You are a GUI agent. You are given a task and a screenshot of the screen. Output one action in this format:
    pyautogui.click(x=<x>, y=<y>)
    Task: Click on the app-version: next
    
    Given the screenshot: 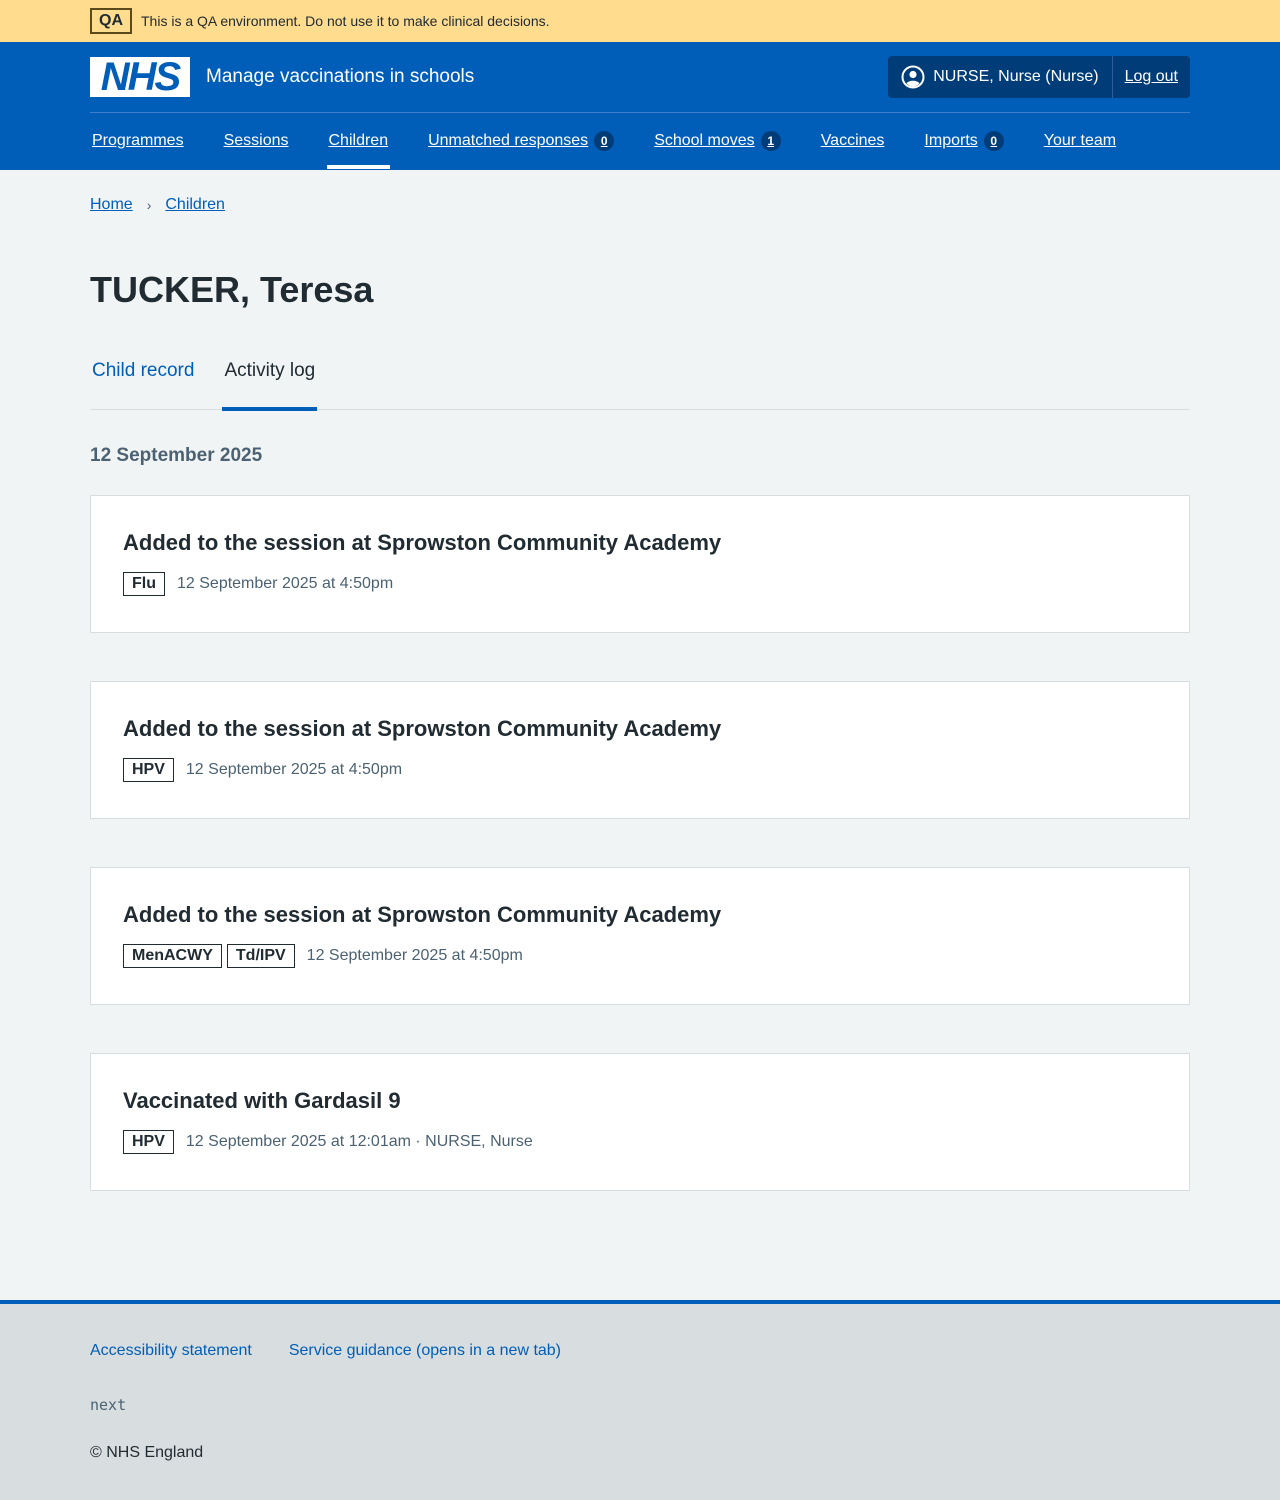 What is the action you would take?
    pyautogui.click(x=108, y=1405)
    